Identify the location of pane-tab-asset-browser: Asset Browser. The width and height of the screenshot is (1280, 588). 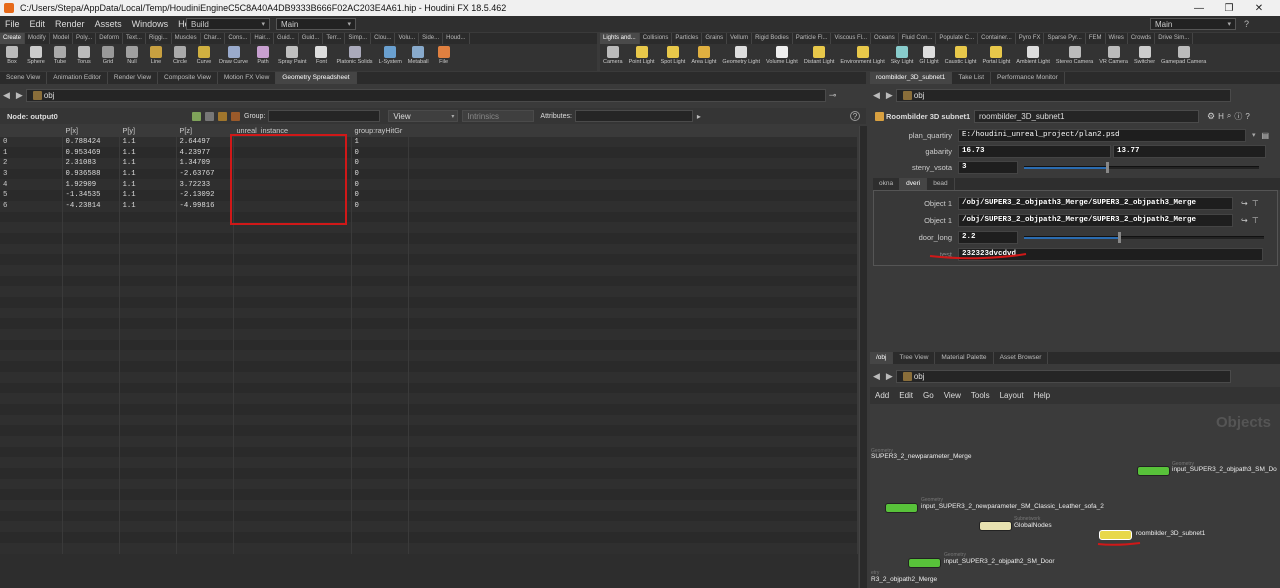
(1021, 358).